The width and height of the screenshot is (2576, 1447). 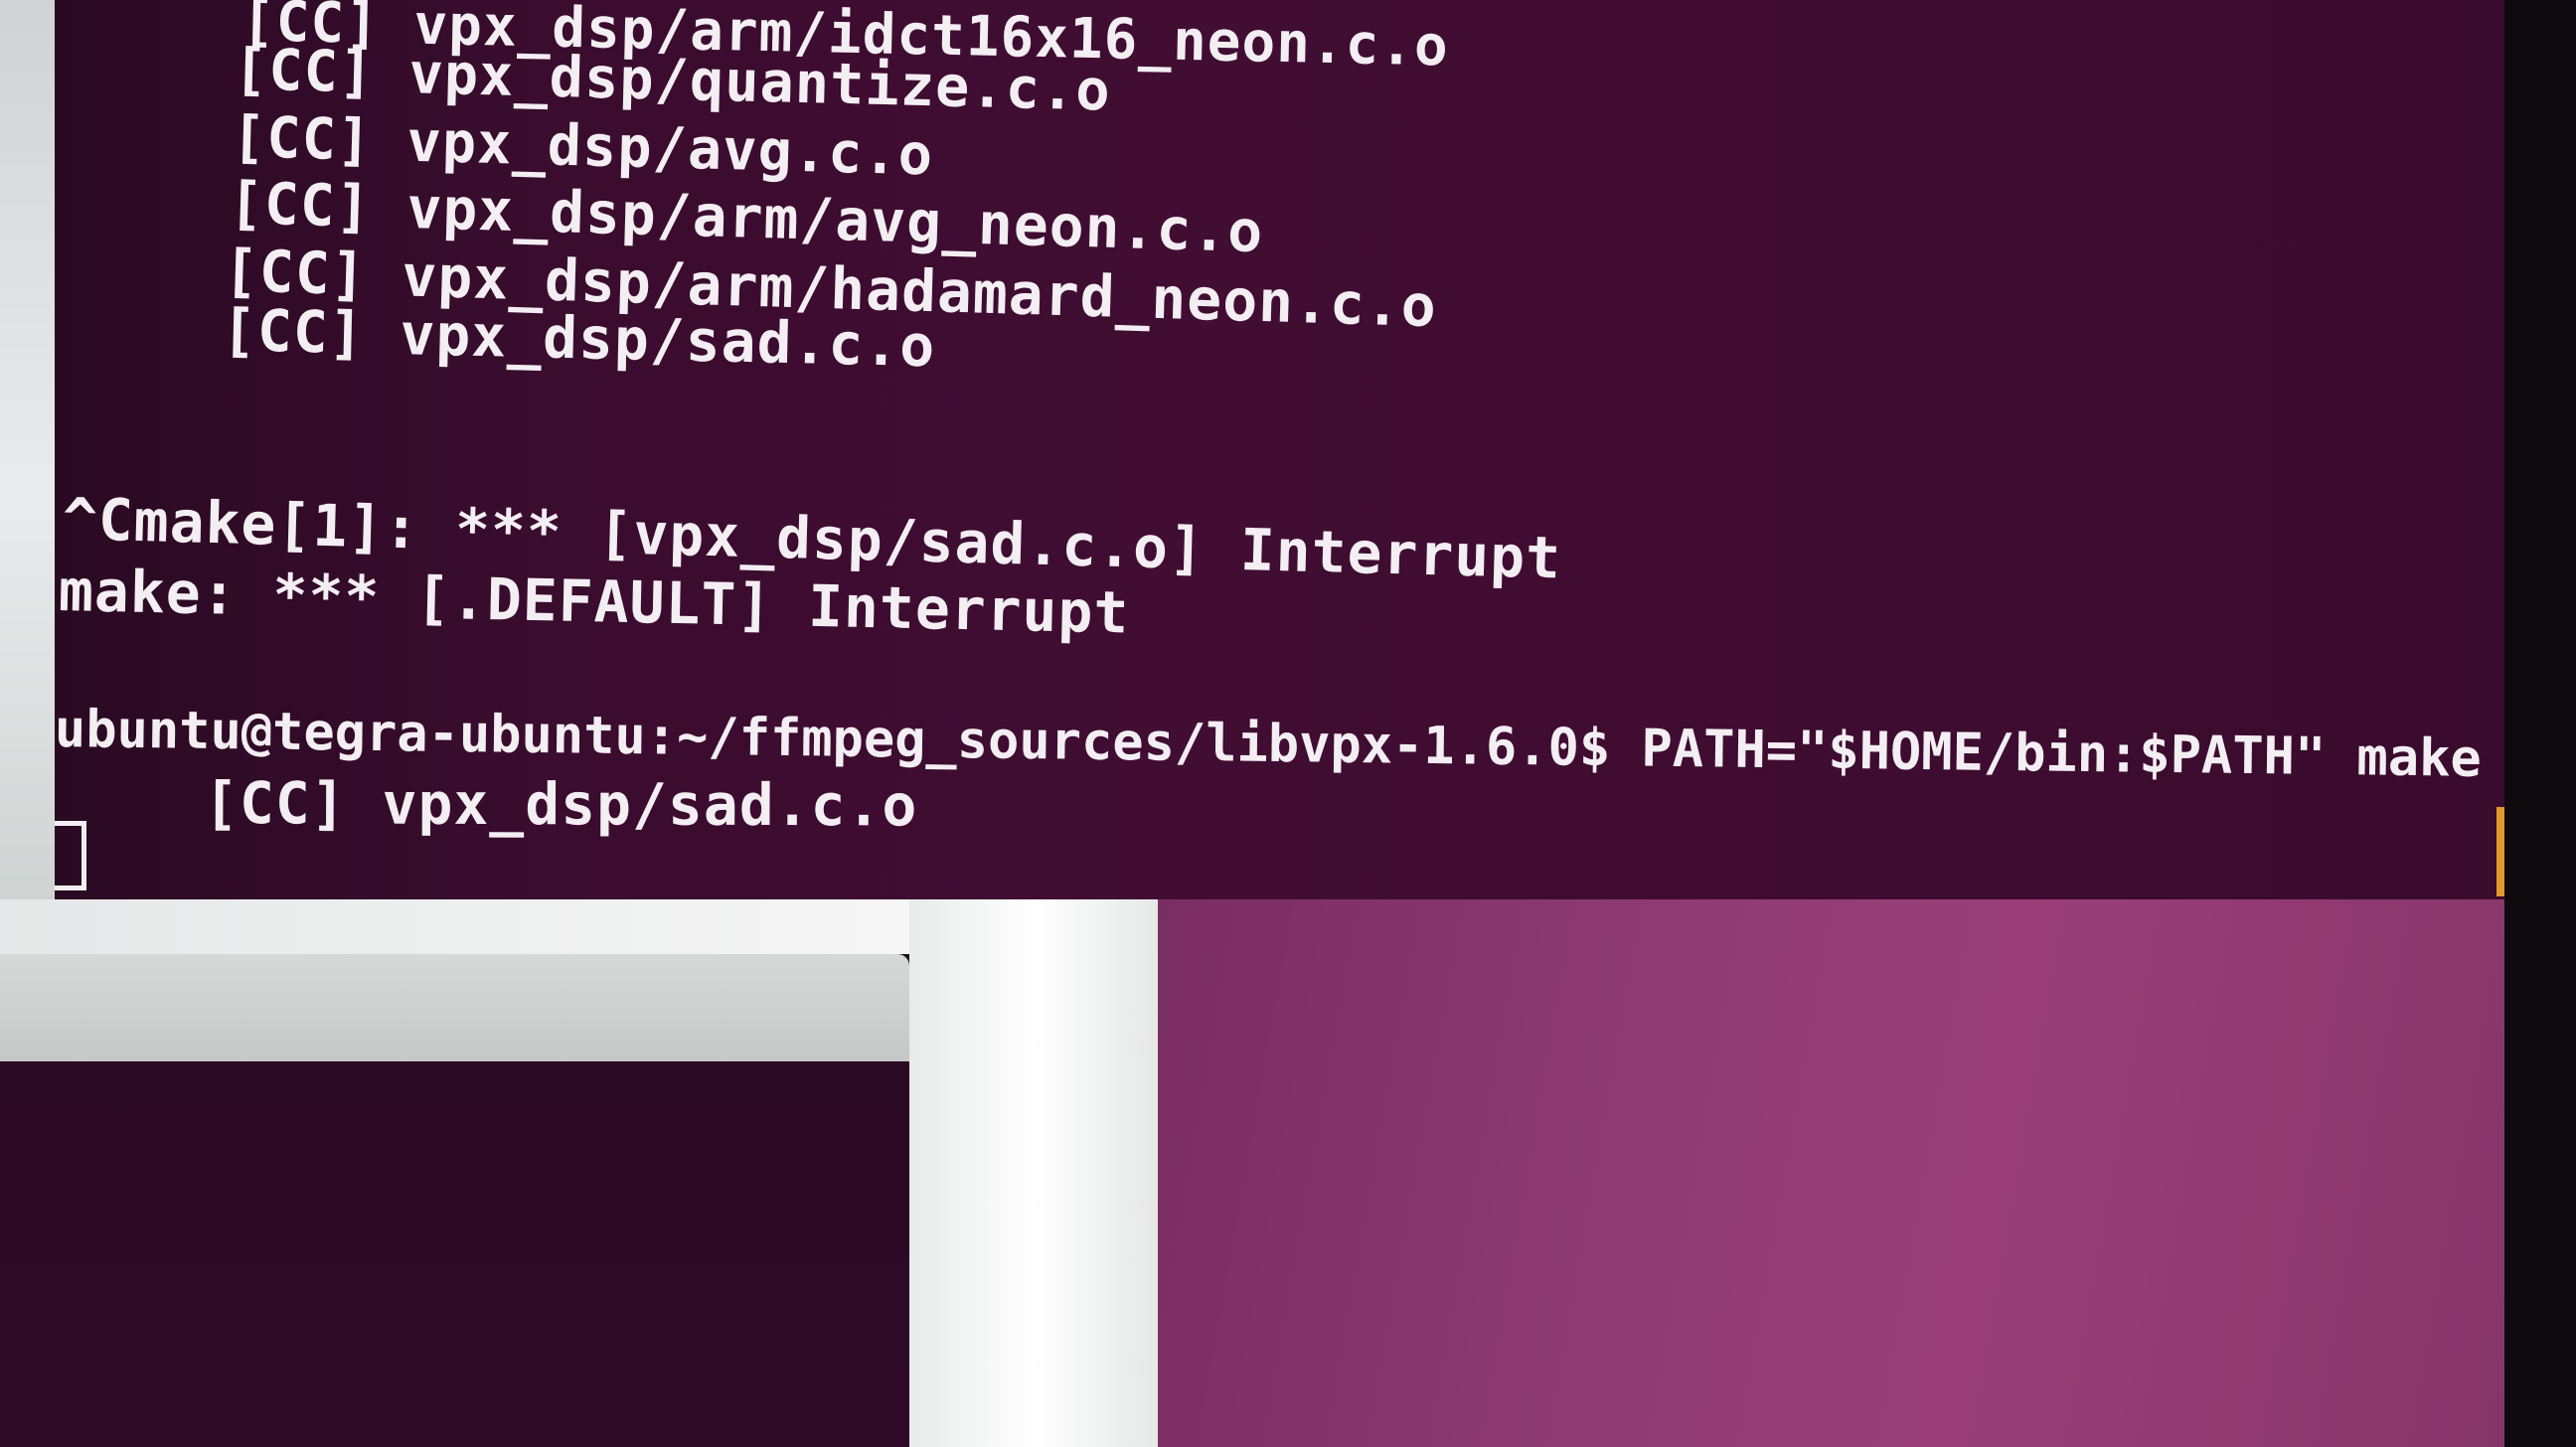 I want to click on window-titlebar, so click(x=454, y=1008).